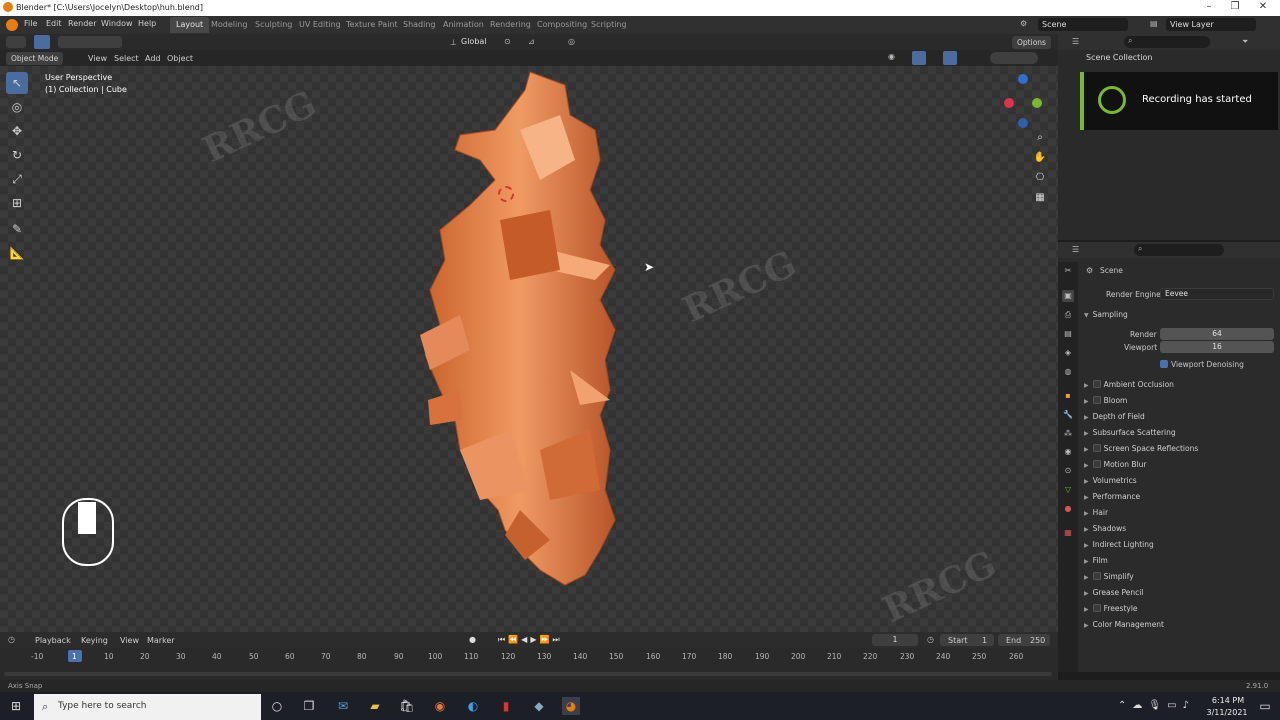 Image resolution: width=1280 pixels, height=720 pixels. I want to click on texture-tab-icon: ▦, so click(1068, 533).